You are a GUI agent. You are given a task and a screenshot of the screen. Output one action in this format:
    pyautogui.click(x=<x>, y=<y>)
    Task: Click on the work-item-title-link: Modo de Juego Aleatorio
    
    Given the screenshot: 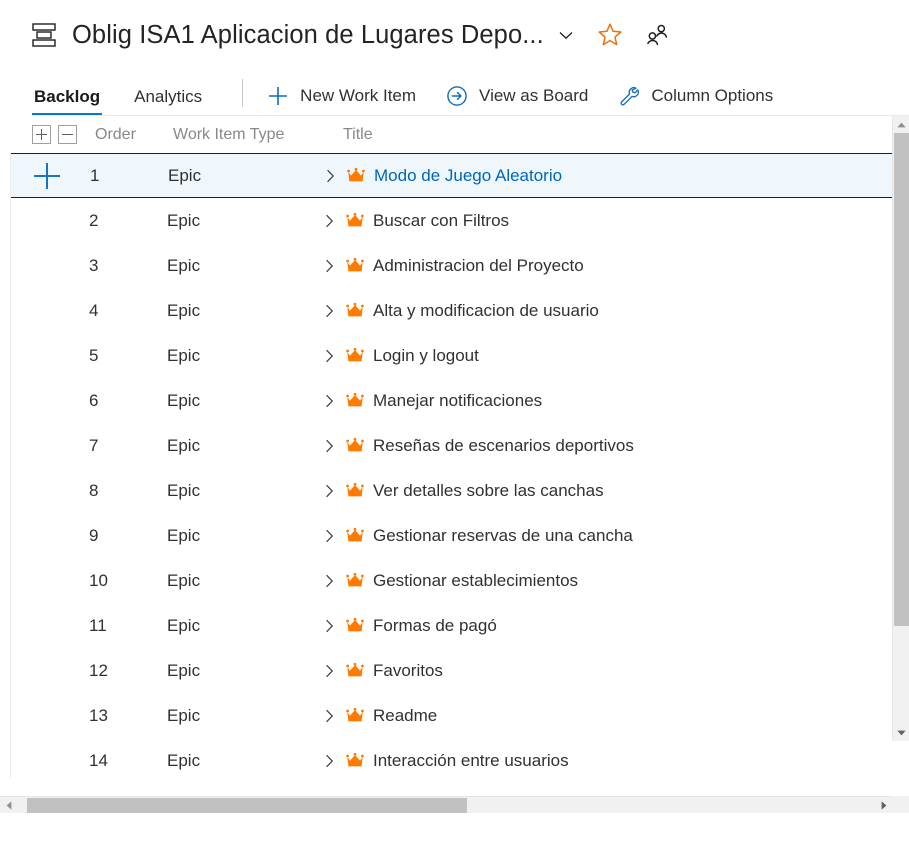 What is the action you would take?
    pyautogui.click(x=468, y=176)
    